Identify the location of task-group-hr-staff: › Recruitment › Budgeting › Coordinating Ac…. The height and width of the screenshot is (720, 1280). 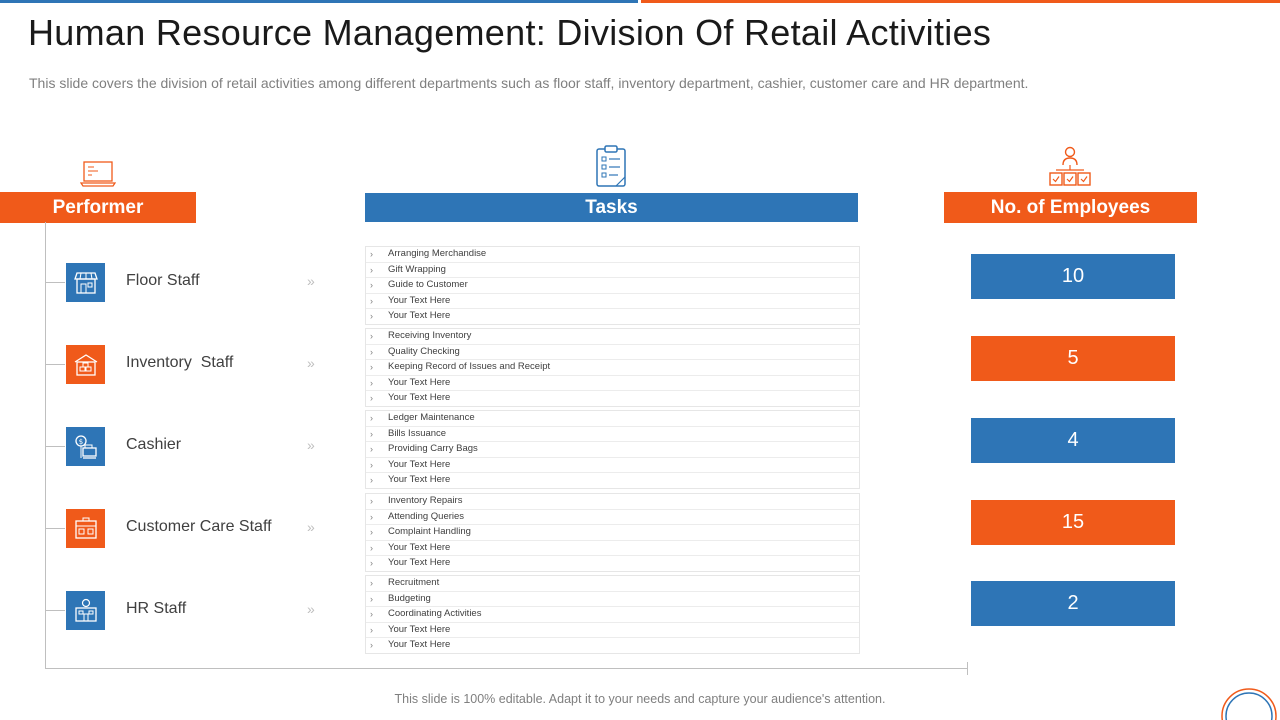
(612, 614).